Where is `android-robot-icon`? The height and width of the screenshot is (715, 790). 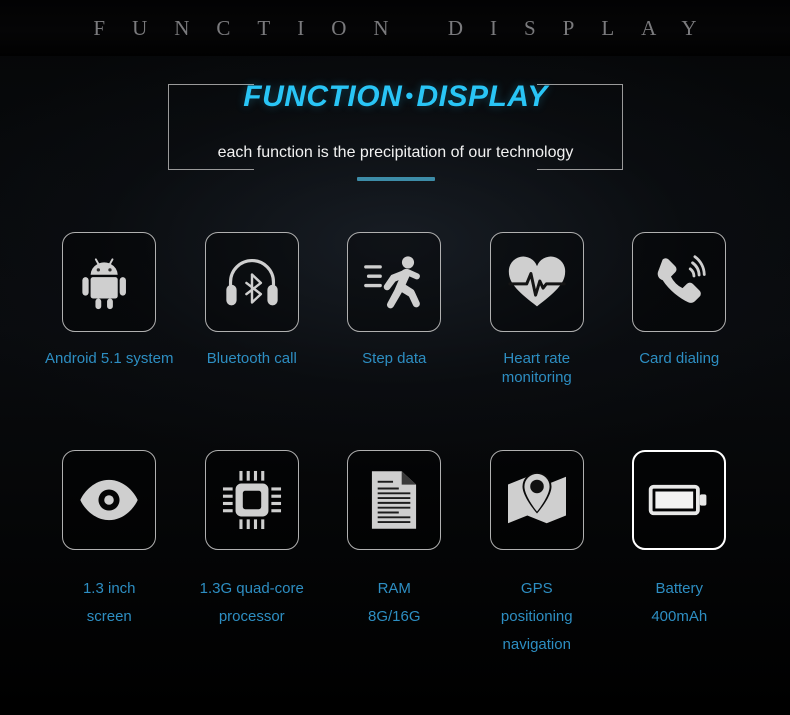
android-robot-icon is located at coordinates (109, 282).